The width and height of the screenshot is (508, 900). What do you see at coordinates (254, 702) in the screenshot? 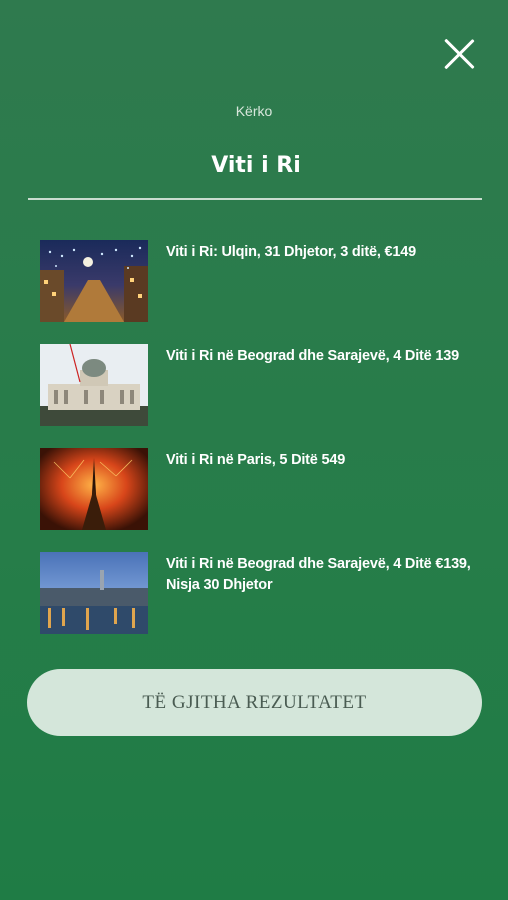
I see `all-results-button: TË GJITHA REZULTATET` at bounding box center [254, 702].